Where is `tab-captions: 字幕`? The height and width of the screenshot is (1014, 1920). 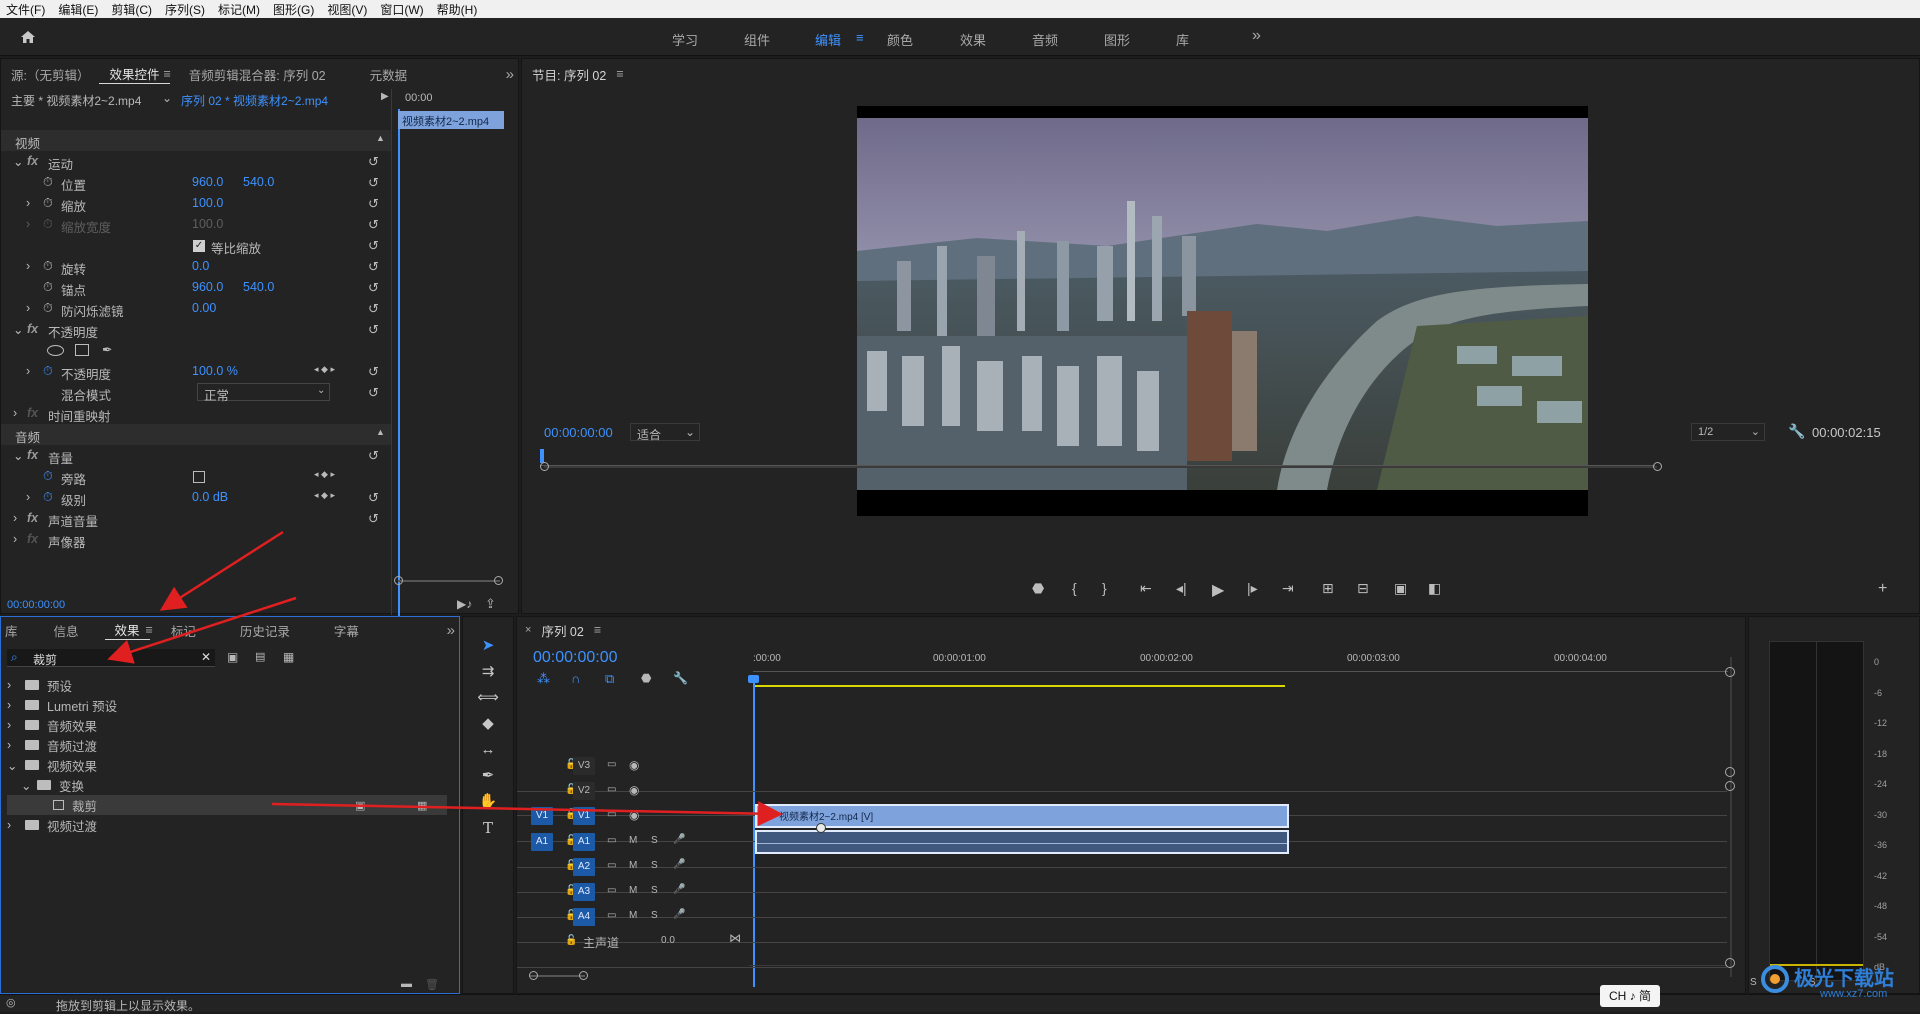
tab-captions: 字幕 is located at coordinates (346, 630).